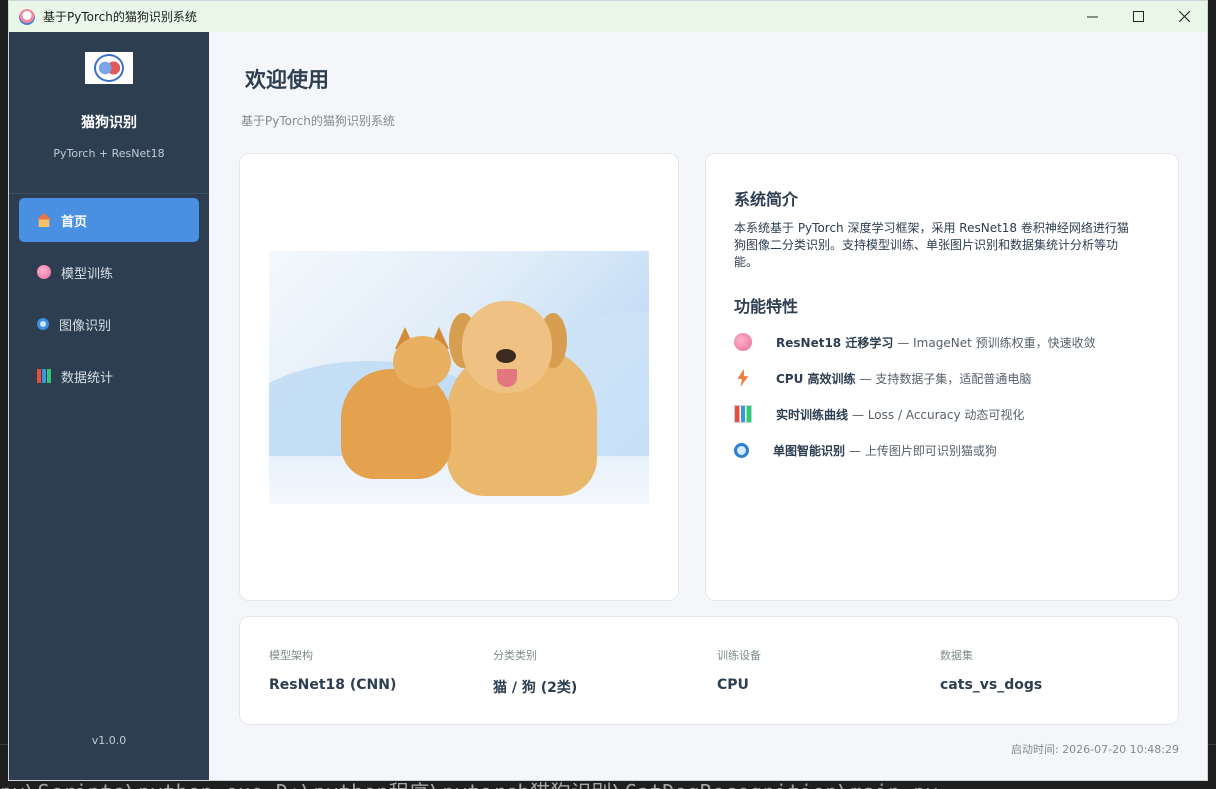  I want to click on close-icon, so click(1184, 16).